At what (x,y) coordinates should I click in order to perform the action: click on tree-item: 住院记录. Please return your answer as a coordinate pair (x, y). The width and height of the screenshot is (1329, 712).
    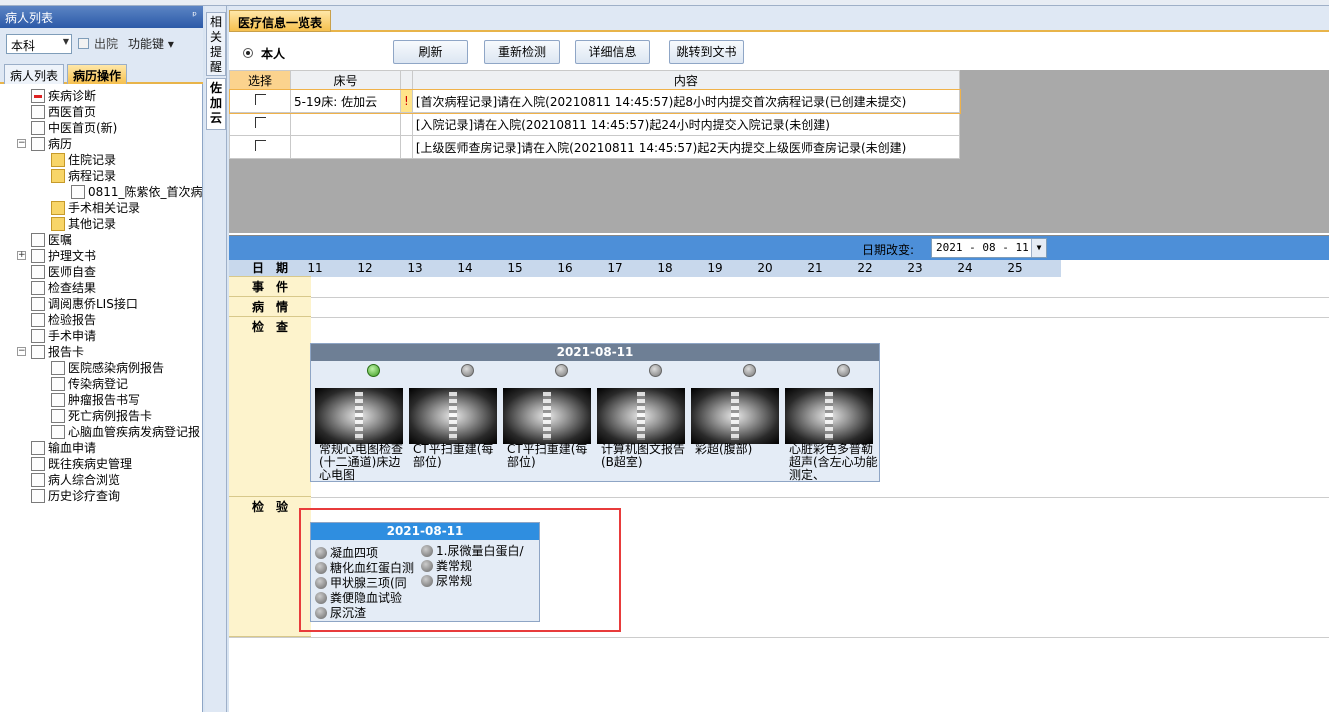
    Looking at the image, I should click on (83, 160).